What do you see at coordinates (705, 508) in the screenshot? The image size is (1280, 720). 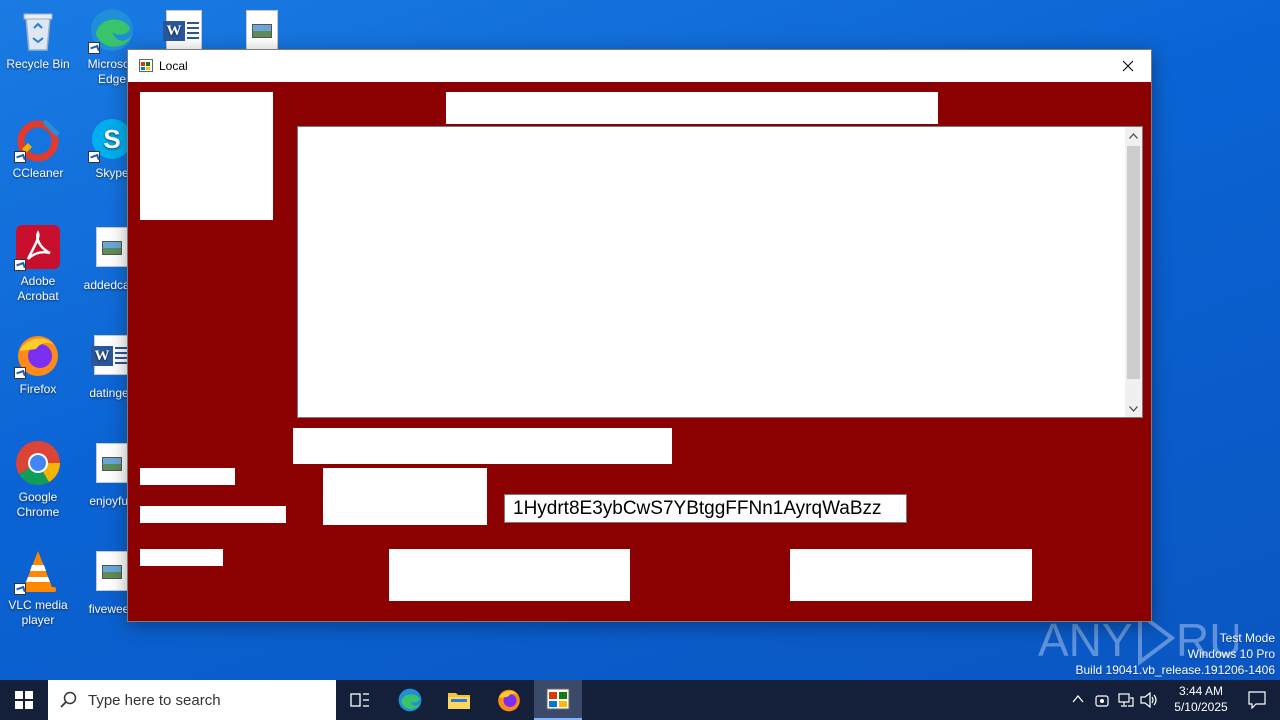 I see `bitcoin-address-field: 1Hydrt8E3ybCwS7YBtggFFNn1AyrqWaBzz` at bounding box center [705, 508].